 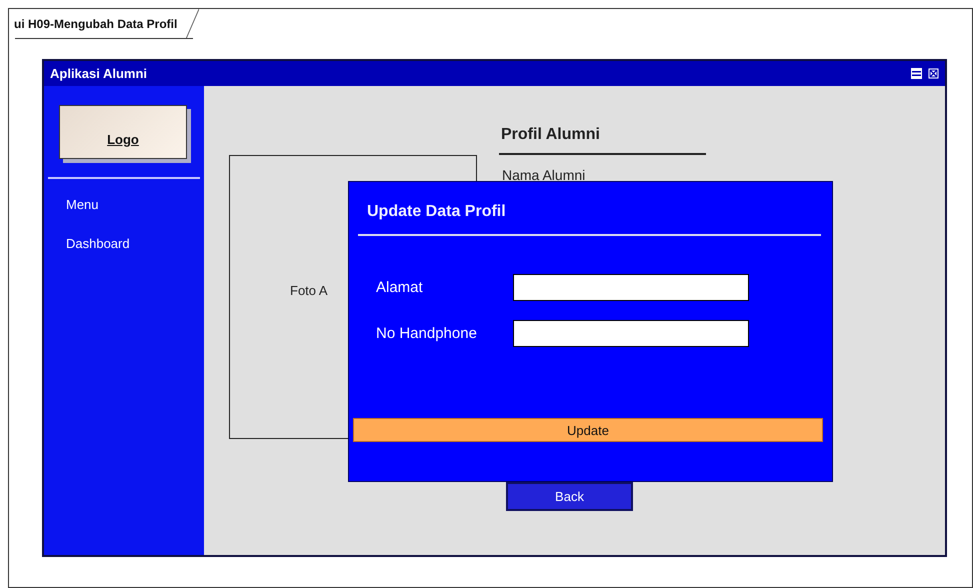 What do you see at coordinates (544, 175) in the screenshot?
I see `profile-field-label: Nama Alumni` at bounding box center [544, 175].